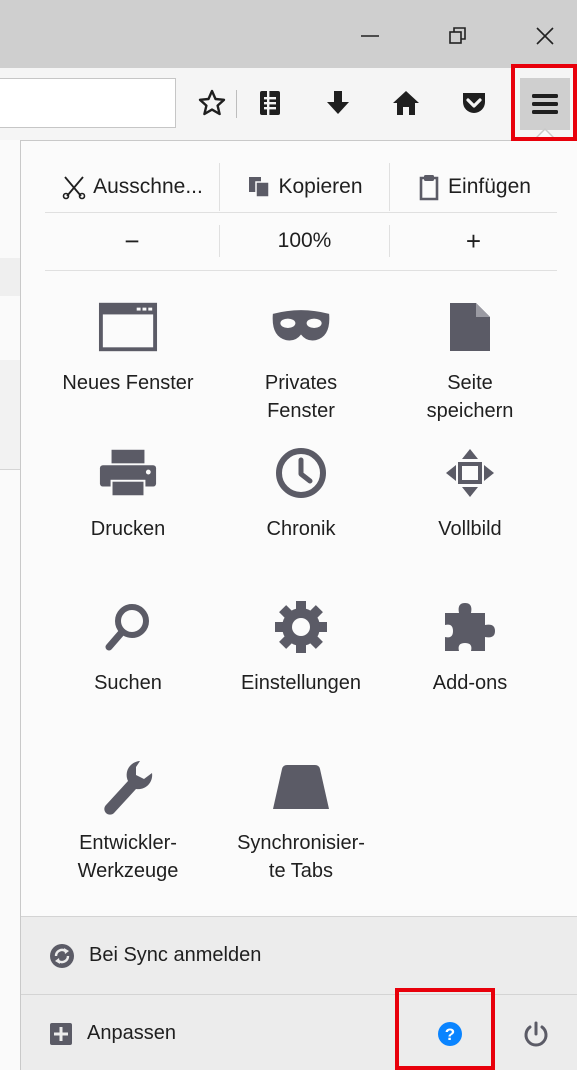  I want to click on clipboard-icon, so click(429, 188).